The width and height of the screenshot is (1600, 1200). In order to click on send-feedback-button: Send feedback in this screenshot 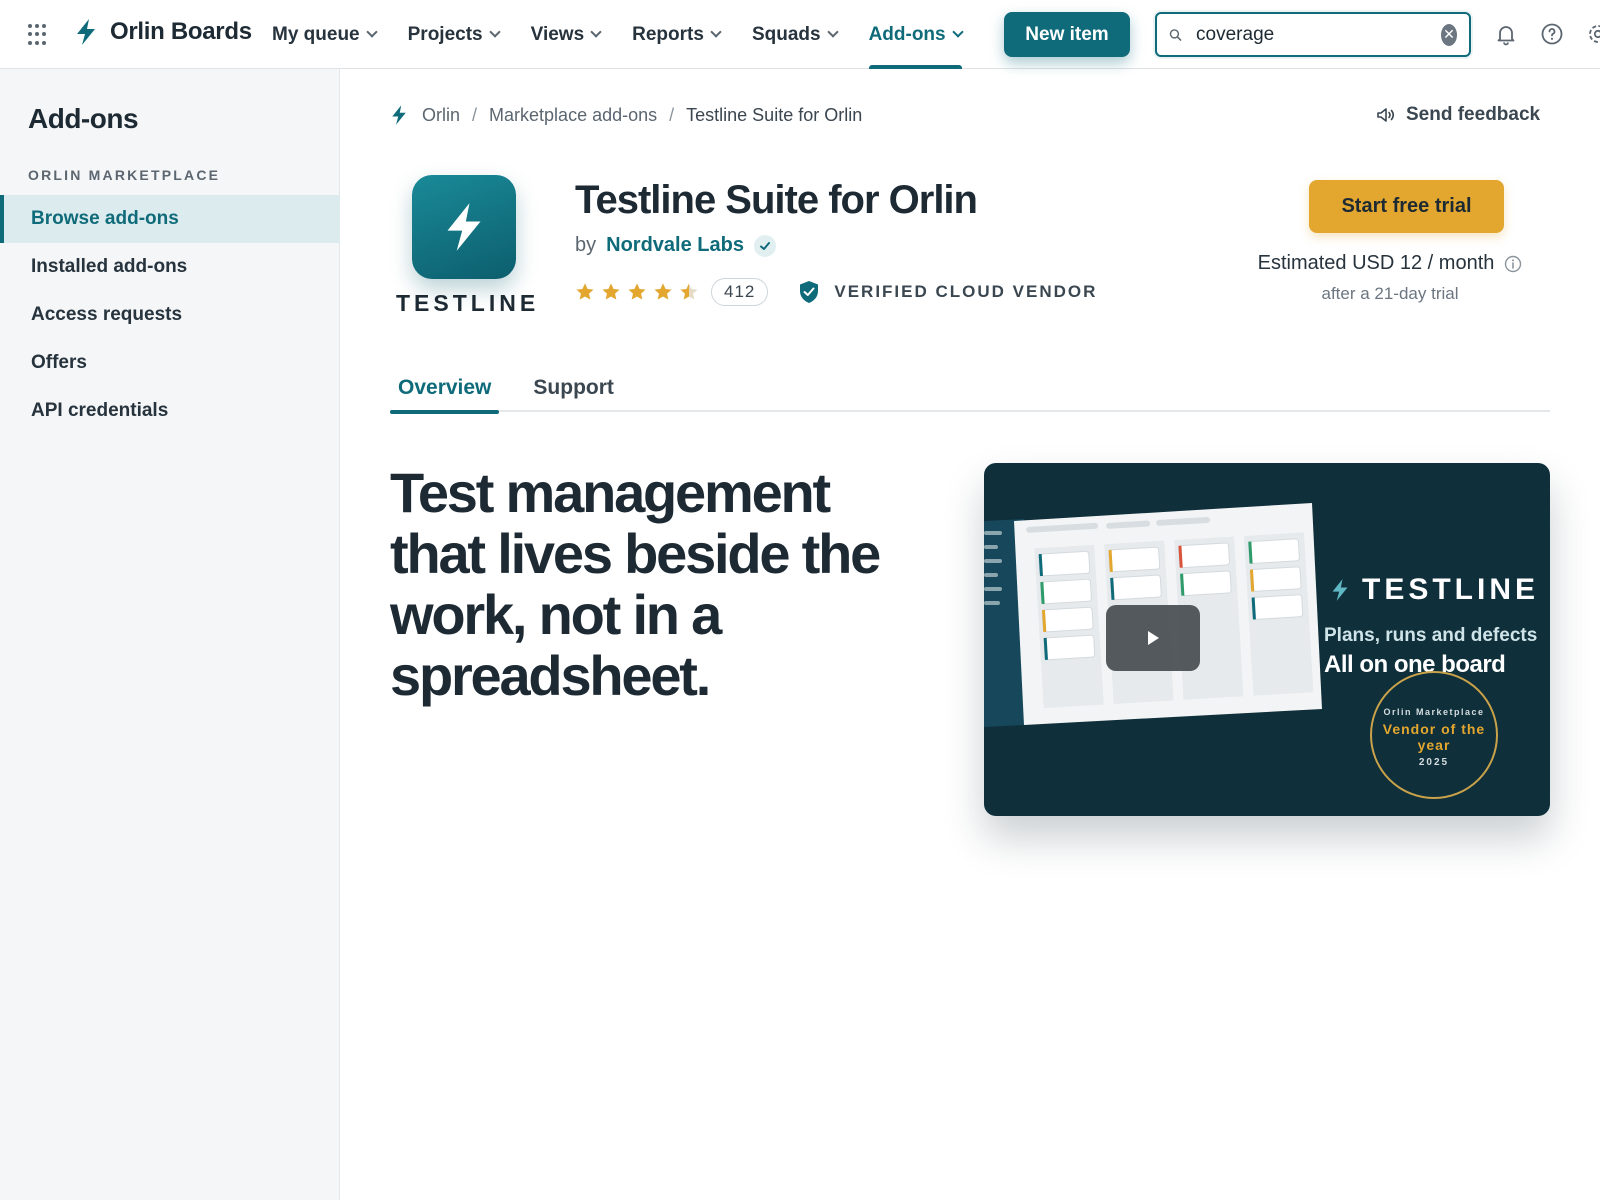, I will do `click(1458, 115)`.